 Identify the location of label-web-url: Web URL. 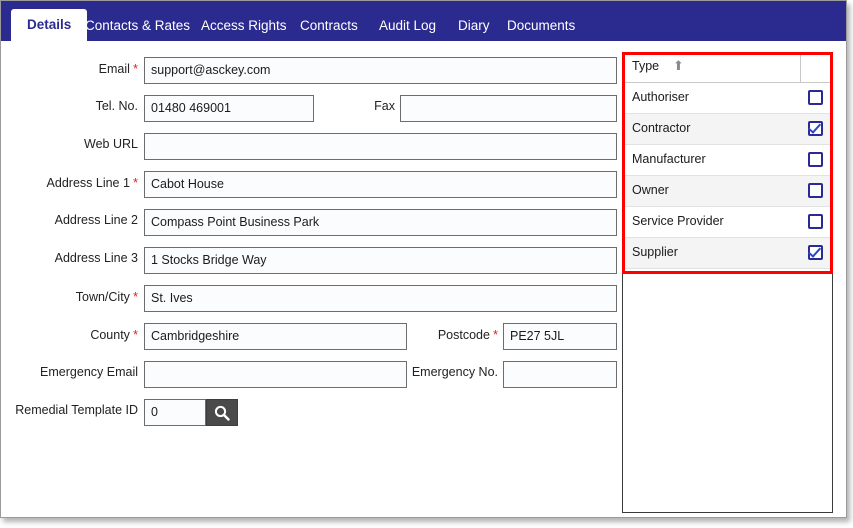
(111, 144).